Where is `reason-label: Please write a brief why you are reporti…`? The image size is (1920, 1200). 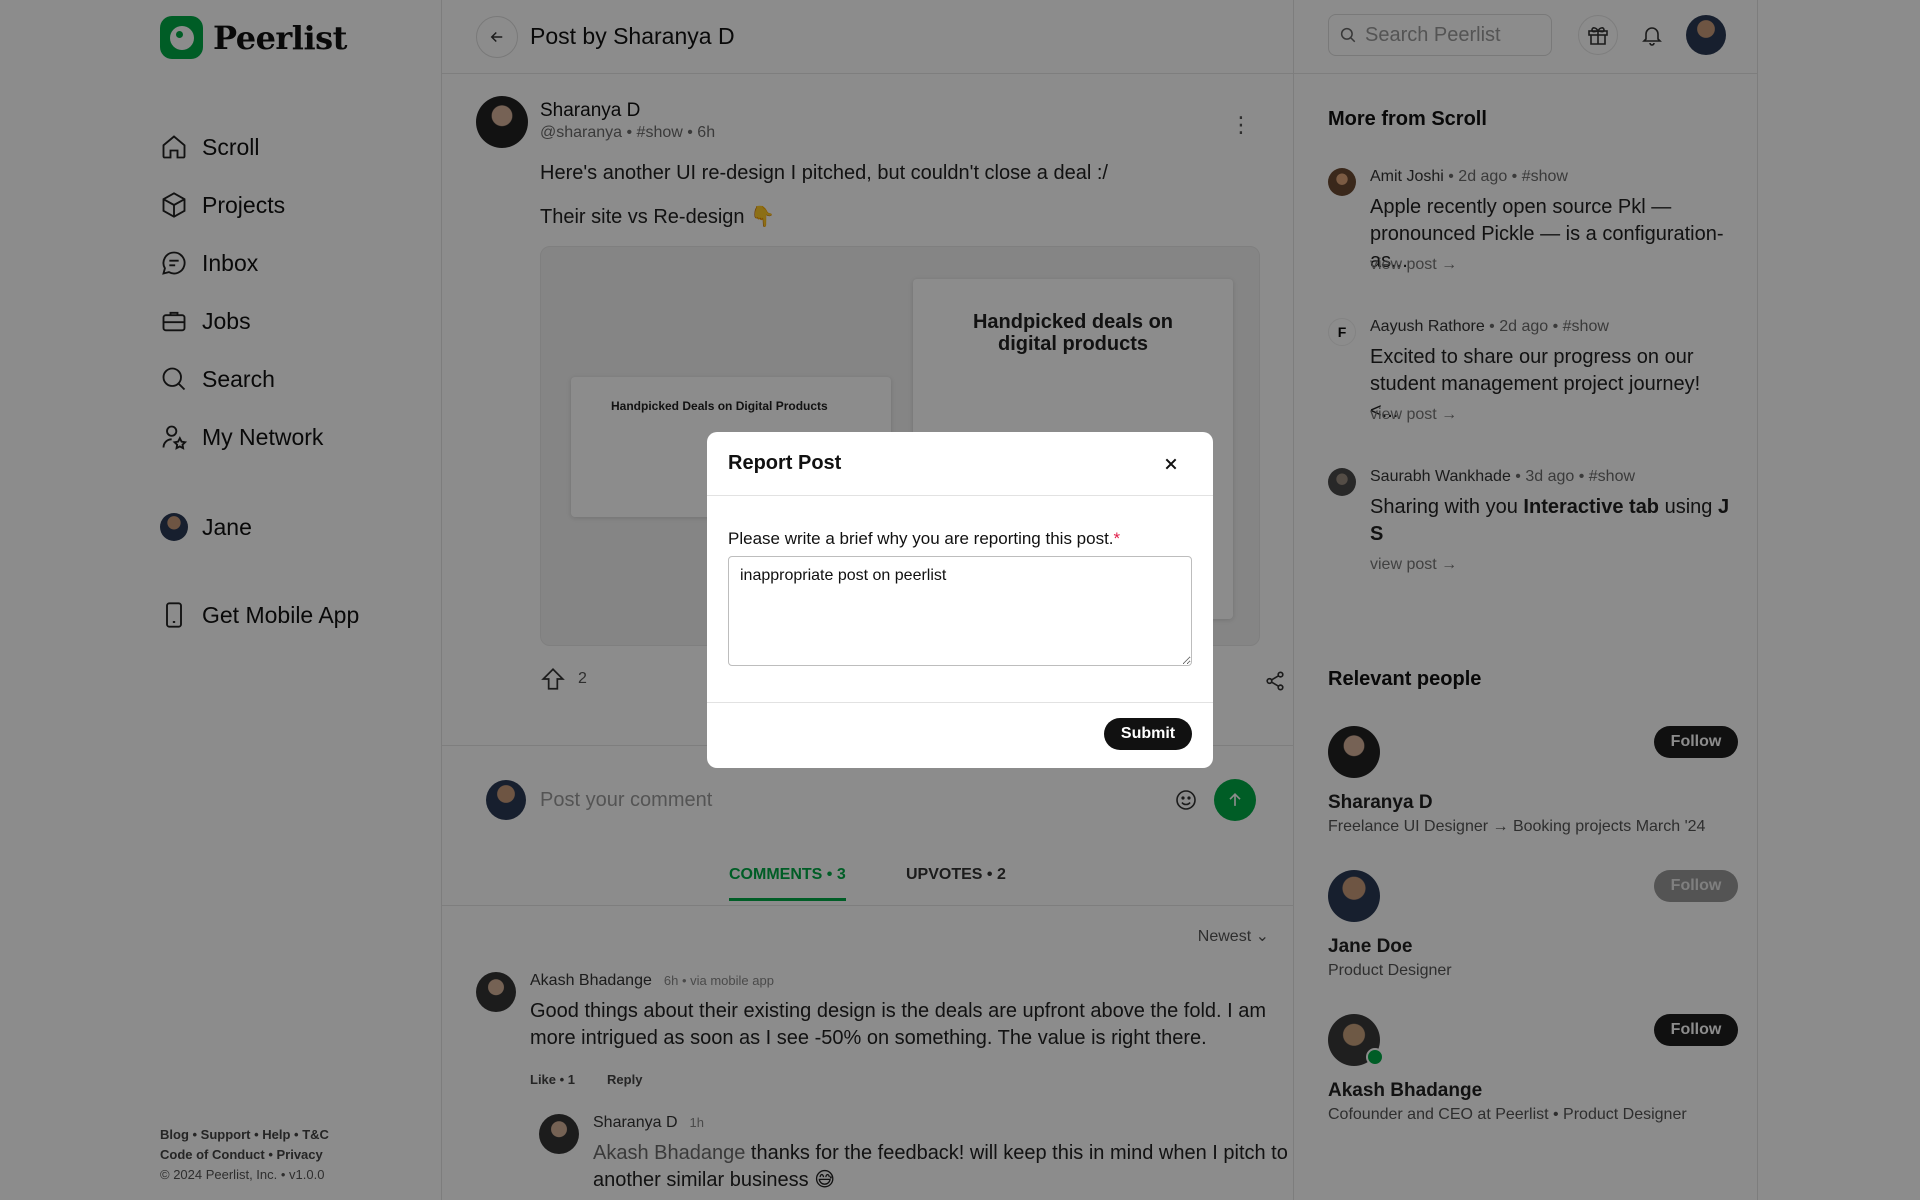 reason-label: Please write a brief why you are reporti… is located at coordinates (924, 539).